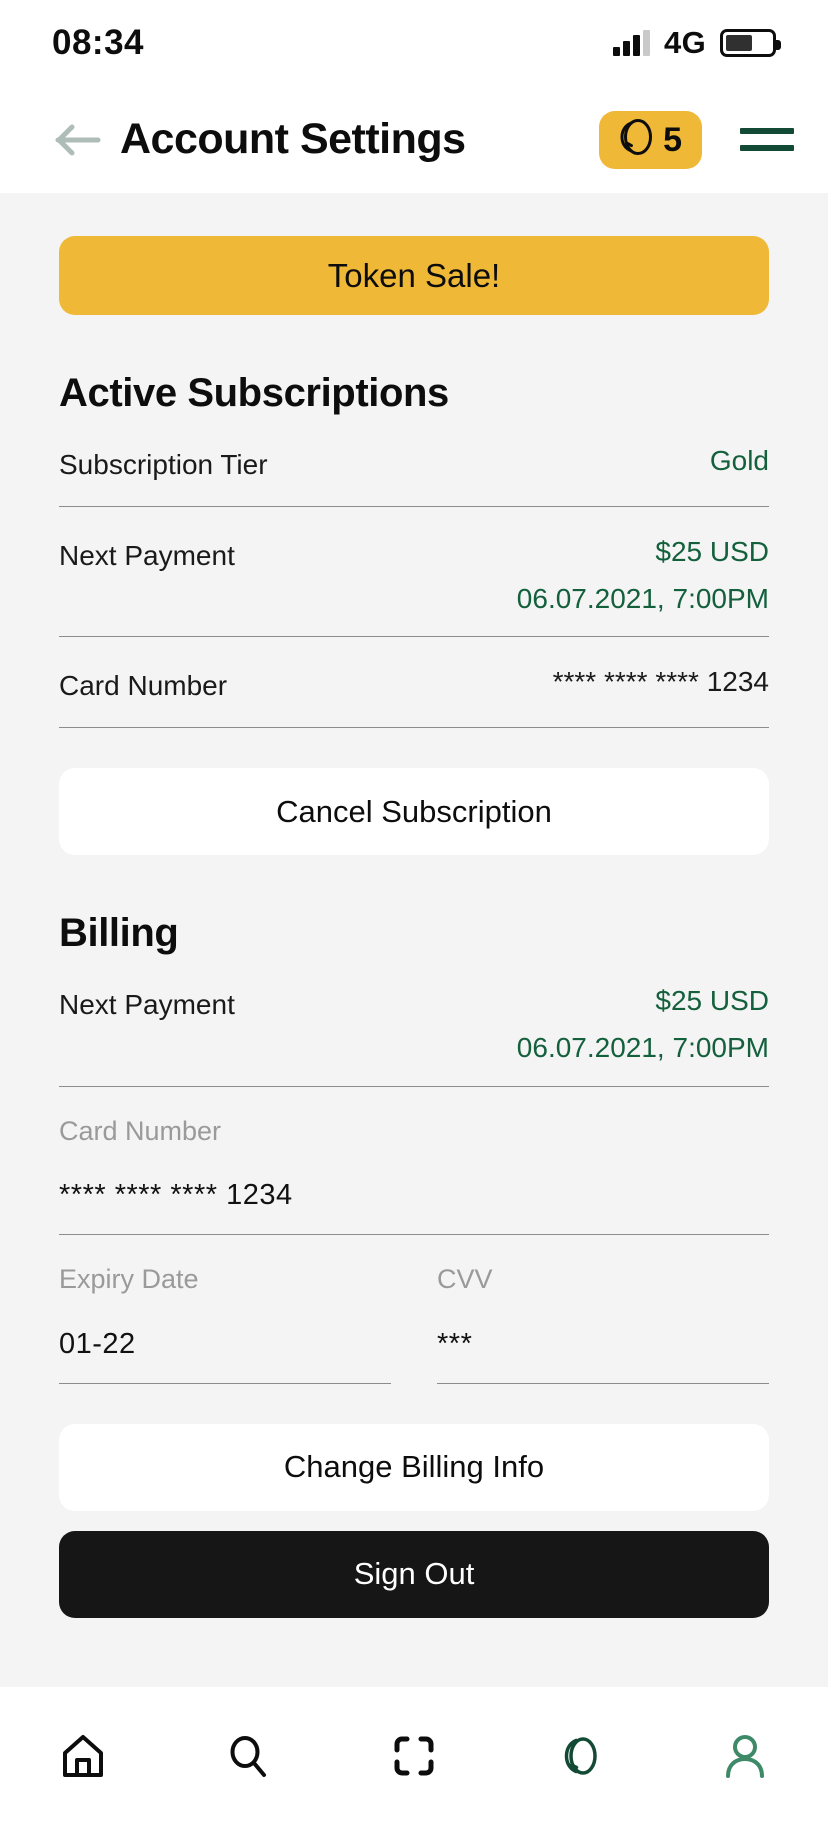  I want to click on cancel-subscription-button: Cancel Subscription, so click(414, 812).